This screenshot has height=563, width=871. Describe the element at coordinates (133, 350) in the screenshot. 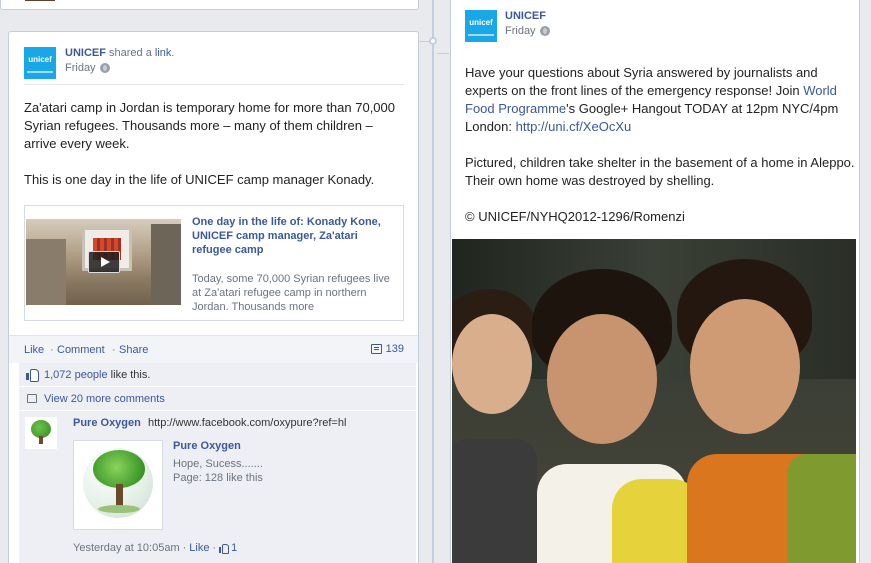

I see `share-button: Share` at that location.